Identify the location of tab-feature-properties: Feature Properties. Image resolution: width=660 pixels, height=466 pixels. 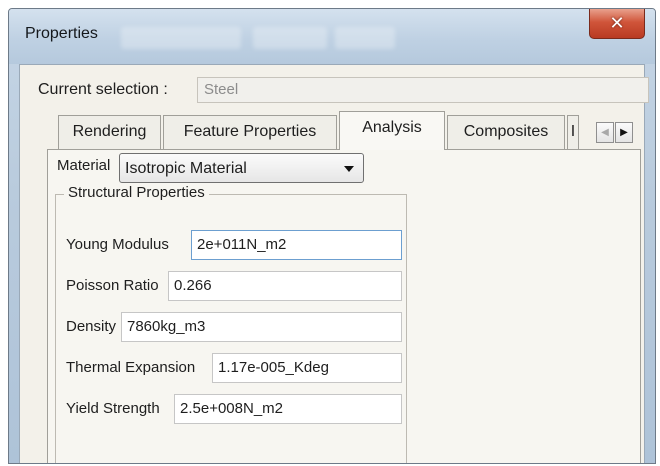
(250, 132).